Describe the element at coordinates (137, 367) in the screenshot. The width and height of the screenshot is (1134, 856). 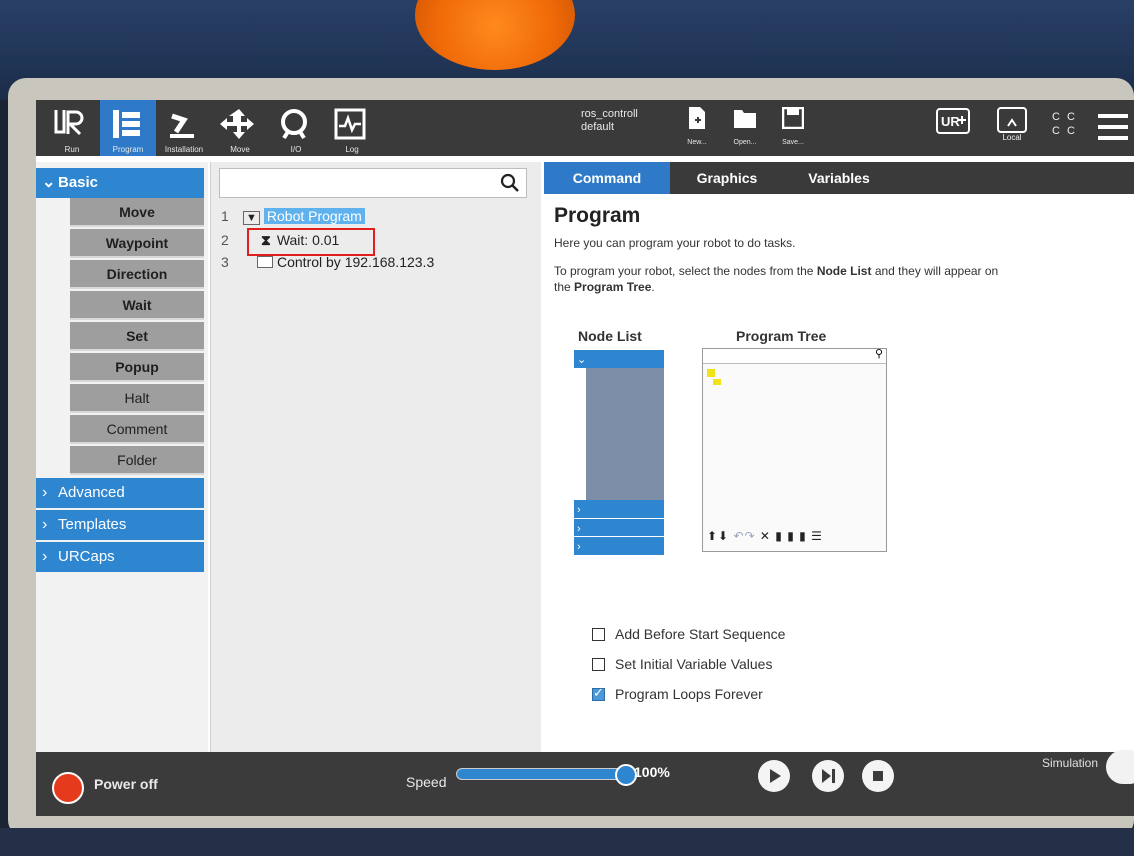
I see `node-popup: Popup` at that location.